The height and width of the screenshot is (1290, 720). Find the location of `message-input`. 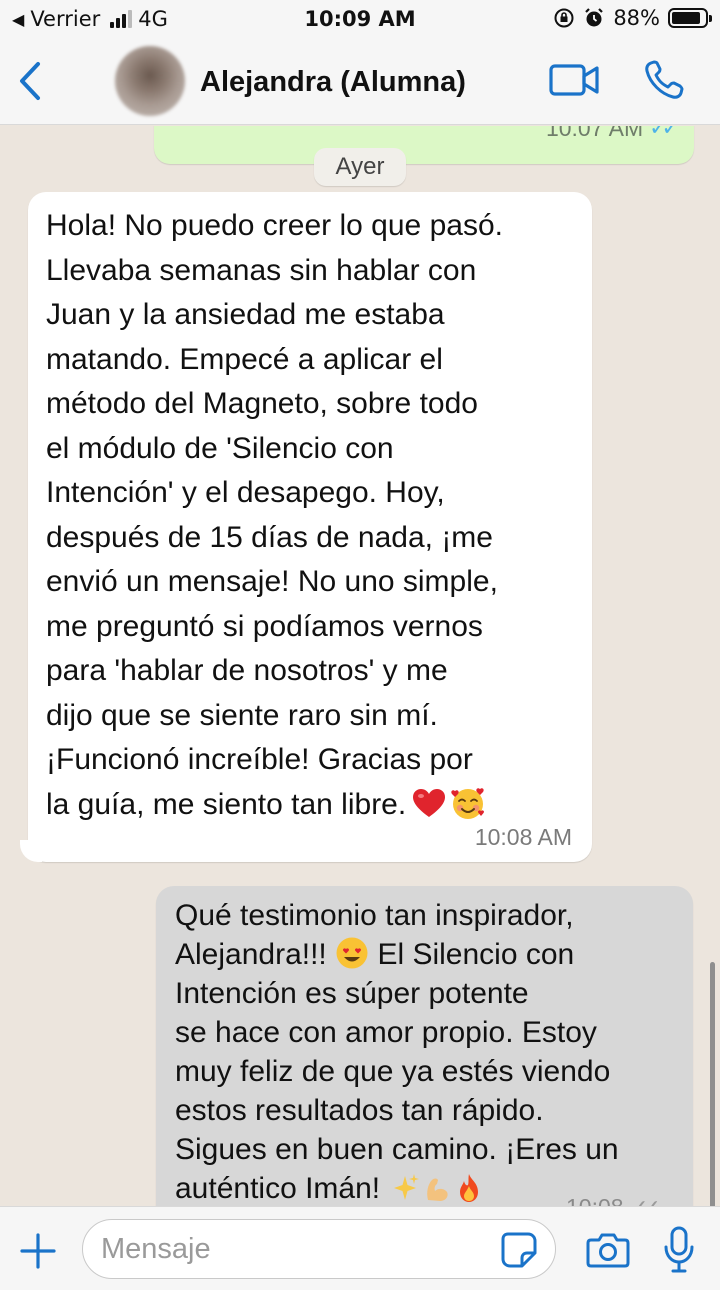

message-input is located at coordinates (319, 1249).